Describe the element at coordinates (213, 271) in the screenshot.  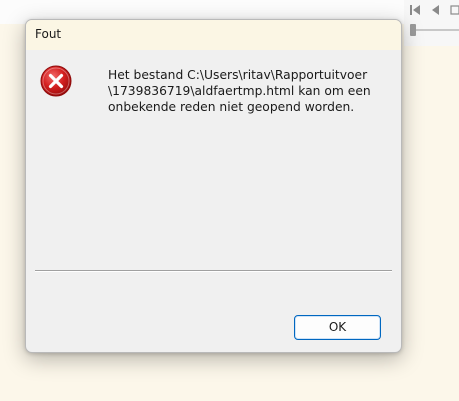
I see `separator` at that location.